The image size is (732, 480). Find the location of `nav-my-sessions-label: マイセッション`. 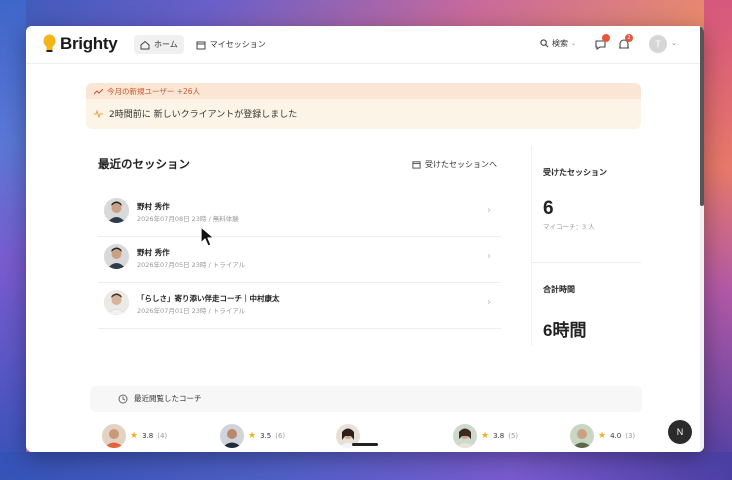

nav-my-sessions-label: マイセッション is located at coordinates (237, 44).